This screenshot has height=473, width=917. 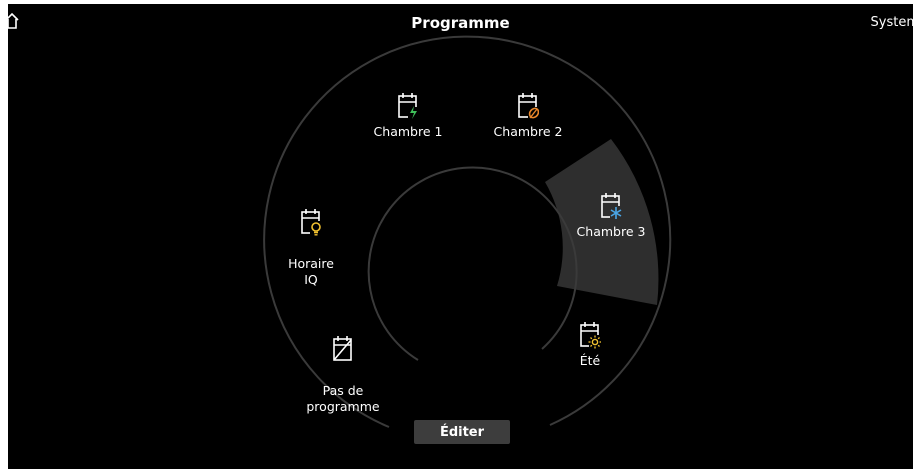 I want to click on page-title: Programme, so click(x=460, y=23).